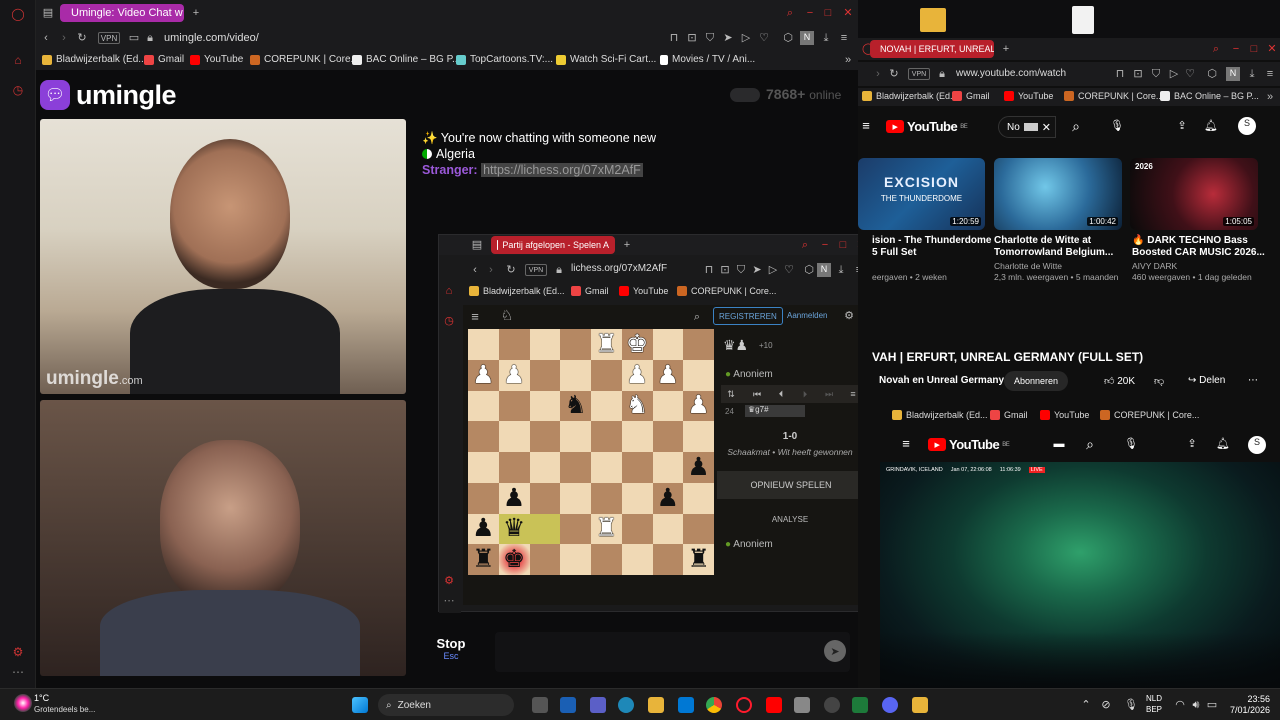 The width and height of the screenshot is (1280, 720). What do you see at coordinates (46, 38) in the screenshot?
I see `back-icon: ‹` at bounding box center [46, 38].